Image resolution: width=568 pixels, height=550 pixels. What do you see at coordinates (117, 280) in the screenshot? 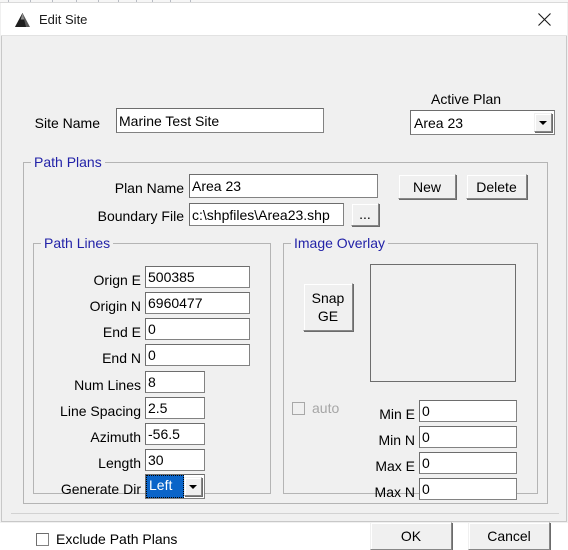
I see `orign-e-label: Orign E` at bounding box center [117, 280].